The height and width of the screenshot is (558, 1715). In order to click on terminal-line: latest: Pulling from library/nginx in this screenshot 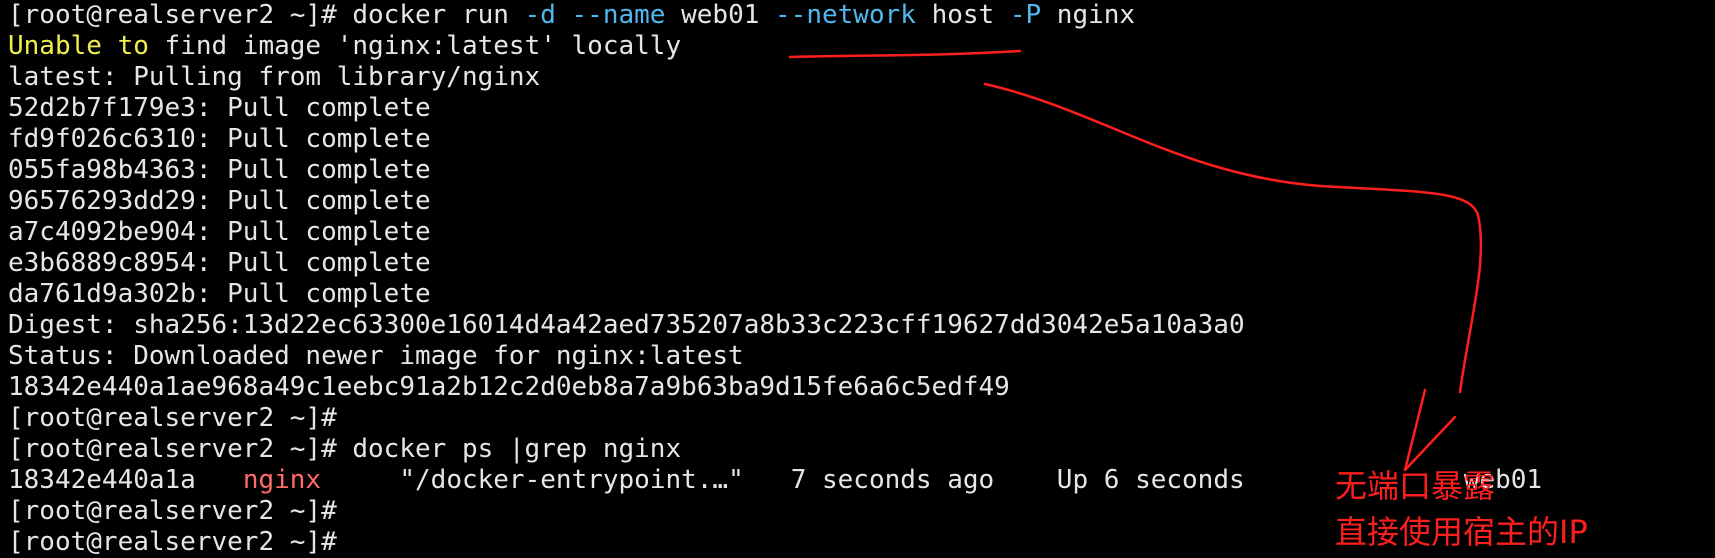, I will do `click(861, 77)`.